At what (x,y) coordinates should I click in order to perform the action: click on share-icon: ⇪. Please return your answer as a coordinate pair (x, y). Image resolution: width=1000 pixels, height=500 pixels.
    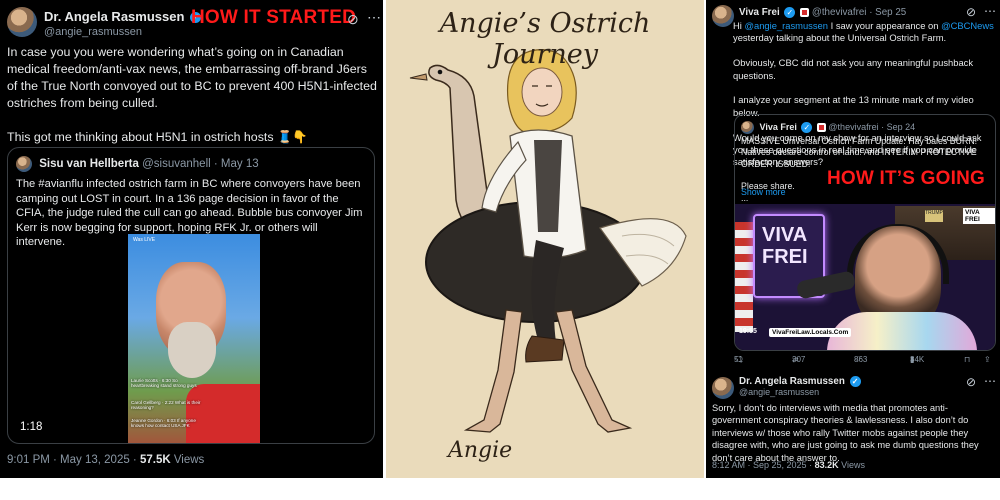
    Looking at the image, I should click on (987, 359).